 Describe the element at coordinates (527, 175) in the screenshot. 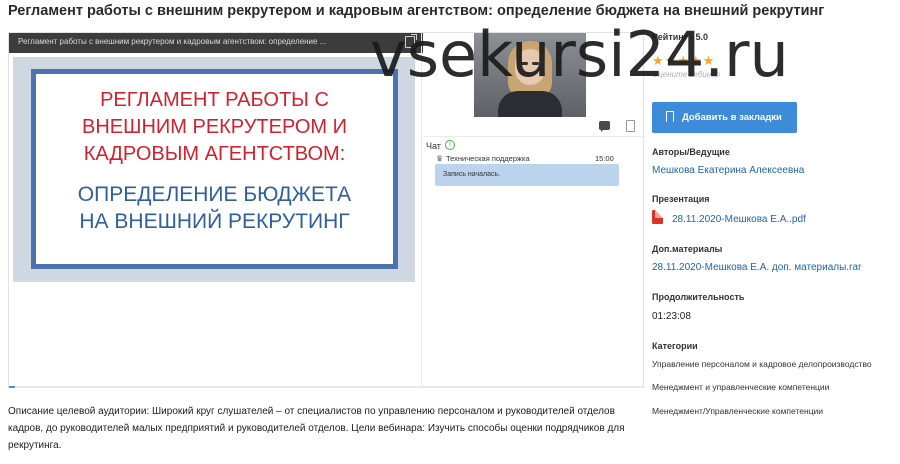

I see `chat-message: Запись началась.` at that location.